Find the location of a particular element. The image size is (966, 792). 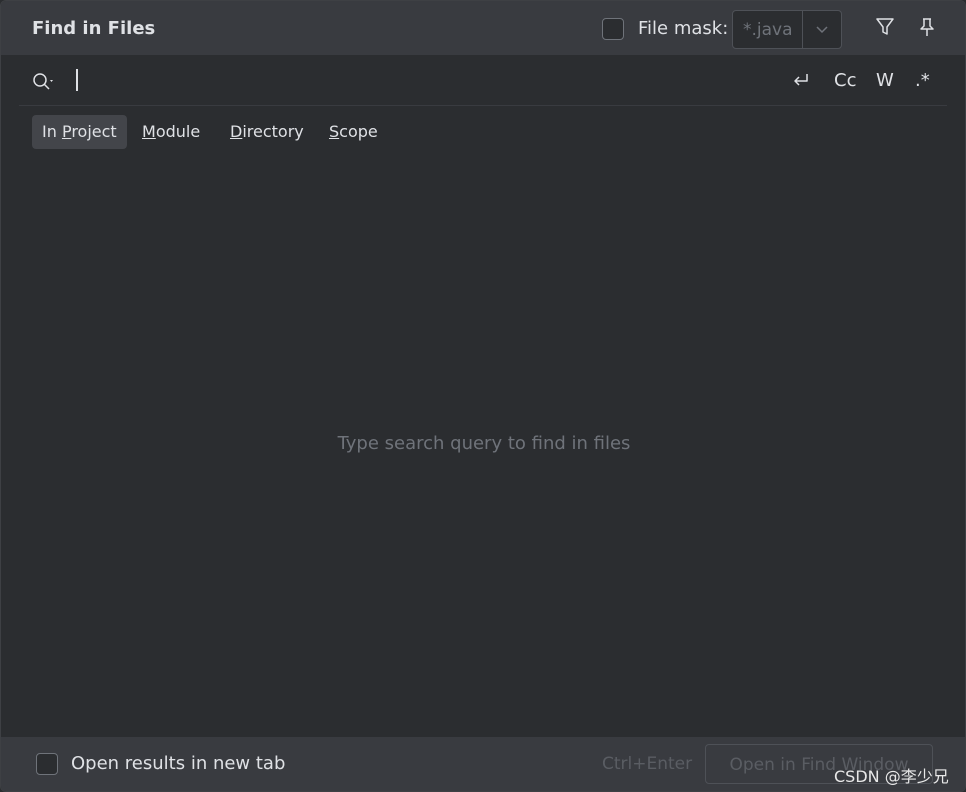

chevron-down-icon is located at coordinates (822, 30).